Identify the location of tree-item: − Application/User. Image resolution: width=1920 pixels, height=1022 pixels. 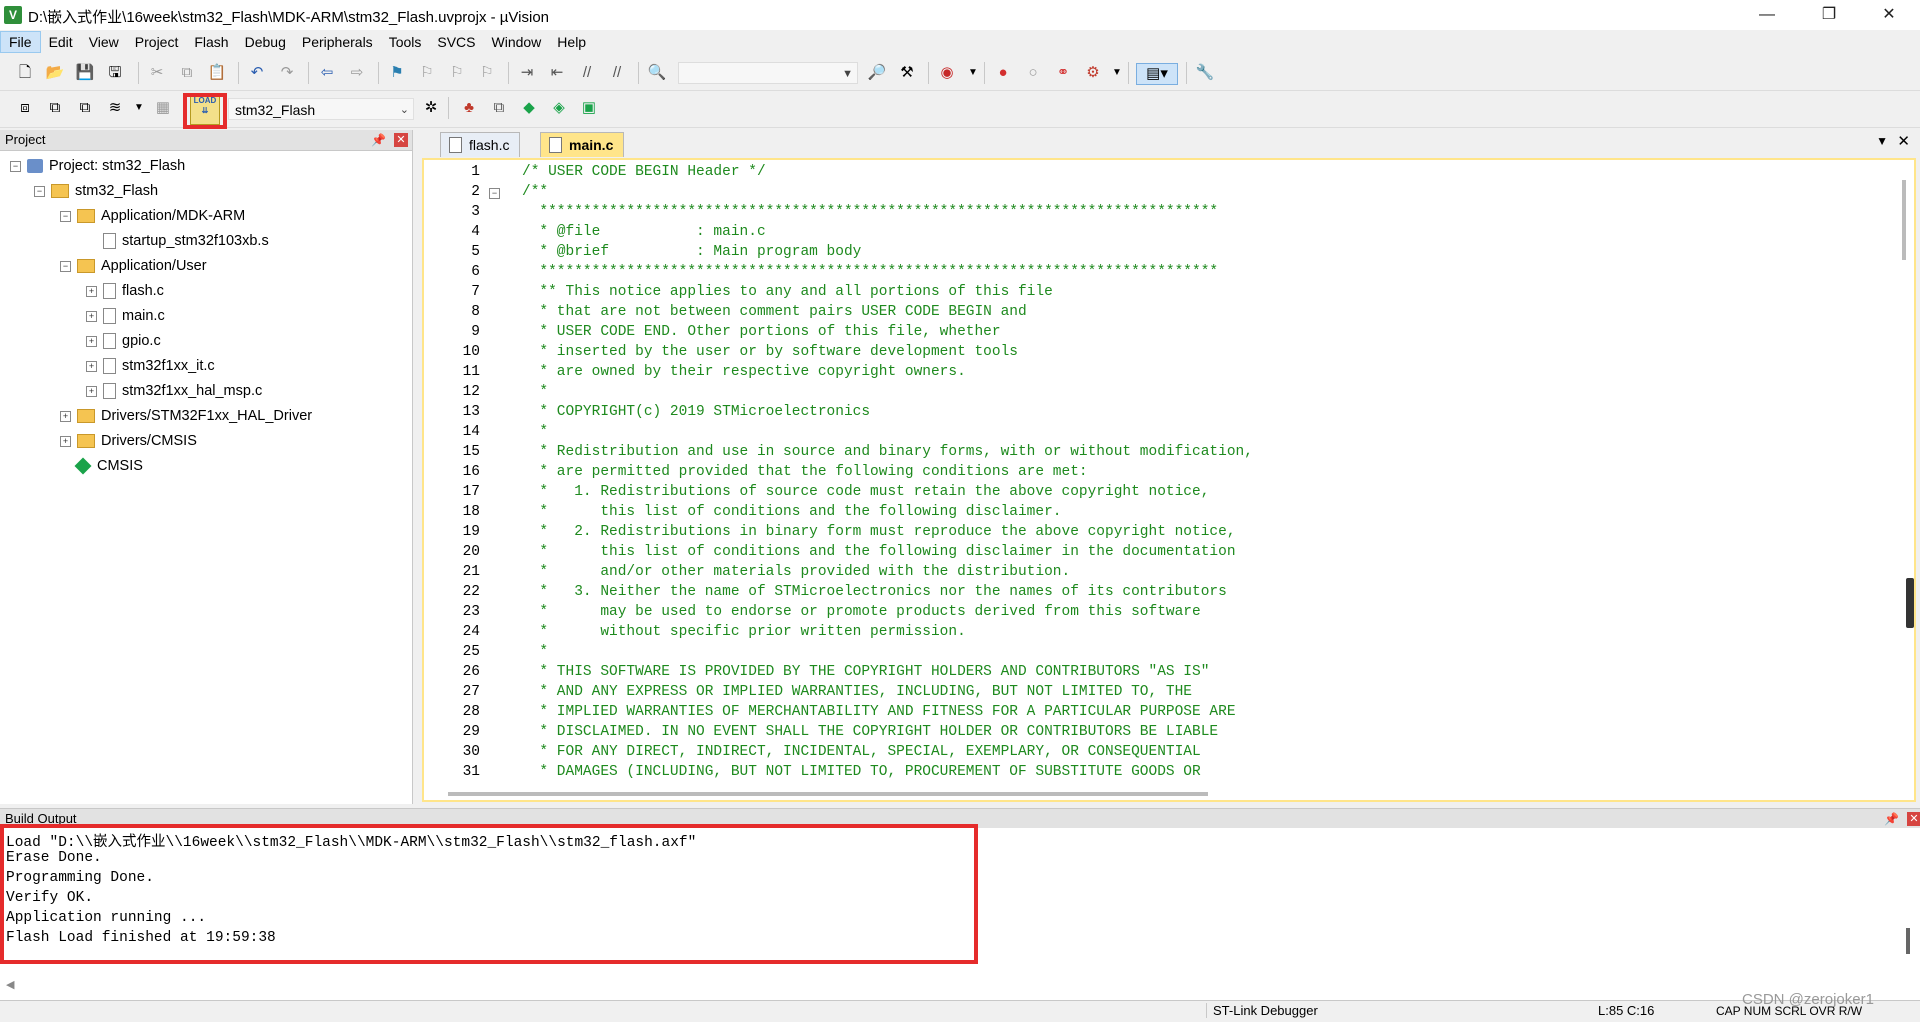
(133, 266).